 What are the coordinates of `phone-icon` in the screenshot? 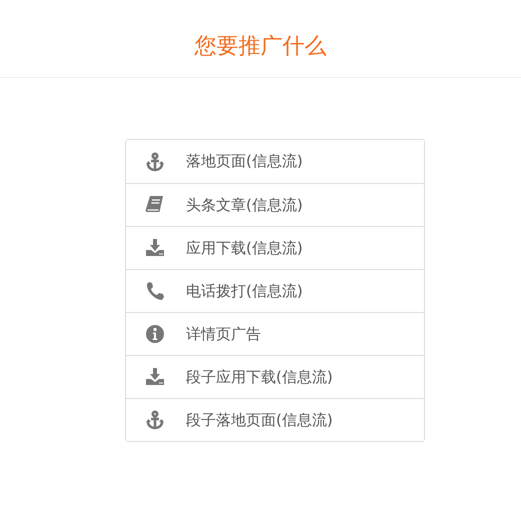 It's located at (155, 291).